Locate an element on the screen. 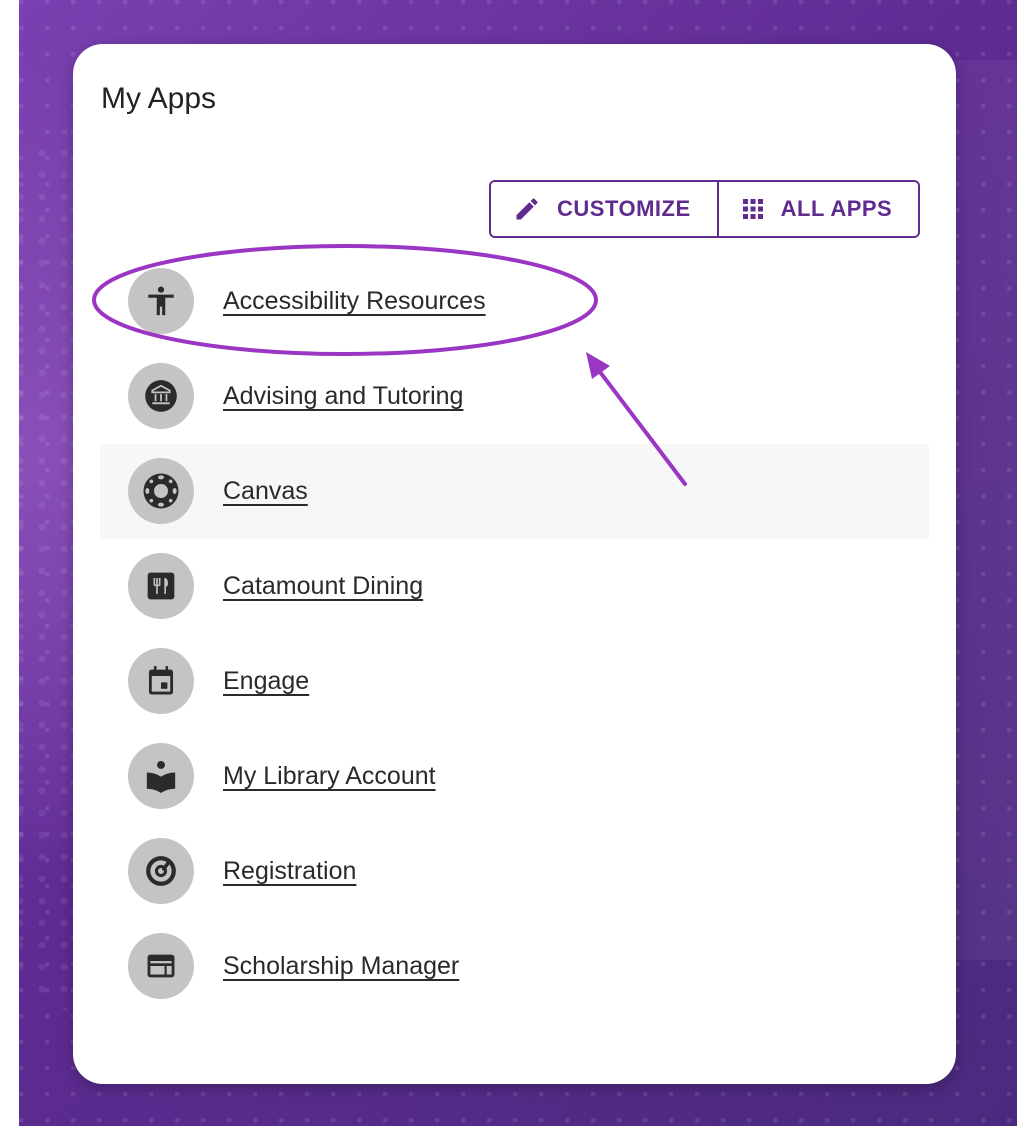 Image resolution: width=1017 pixels, height=1126 pixels. app-item-canvas: Canvas is located at coordinates (514, 491).